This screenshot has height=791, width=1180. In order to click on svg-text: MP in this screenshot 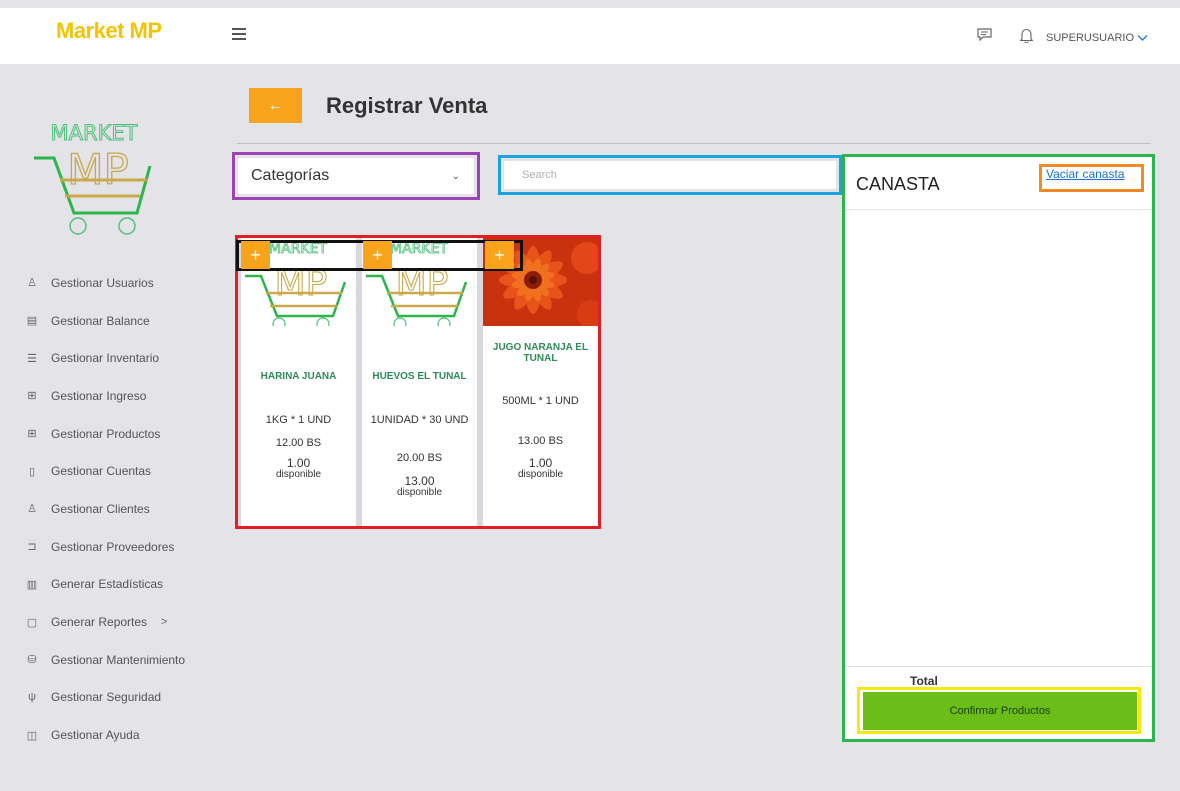, I will do `click(98, 169)`.